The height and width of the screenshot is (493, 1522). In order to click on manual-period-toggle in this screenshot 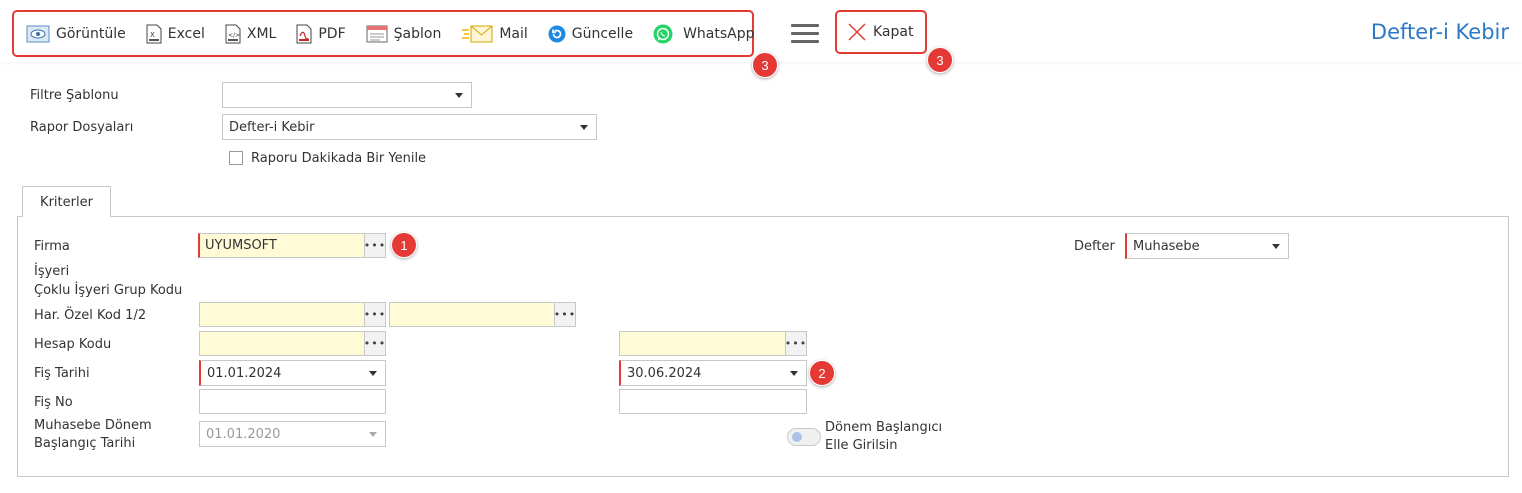, I will do `click(804, 437)`.